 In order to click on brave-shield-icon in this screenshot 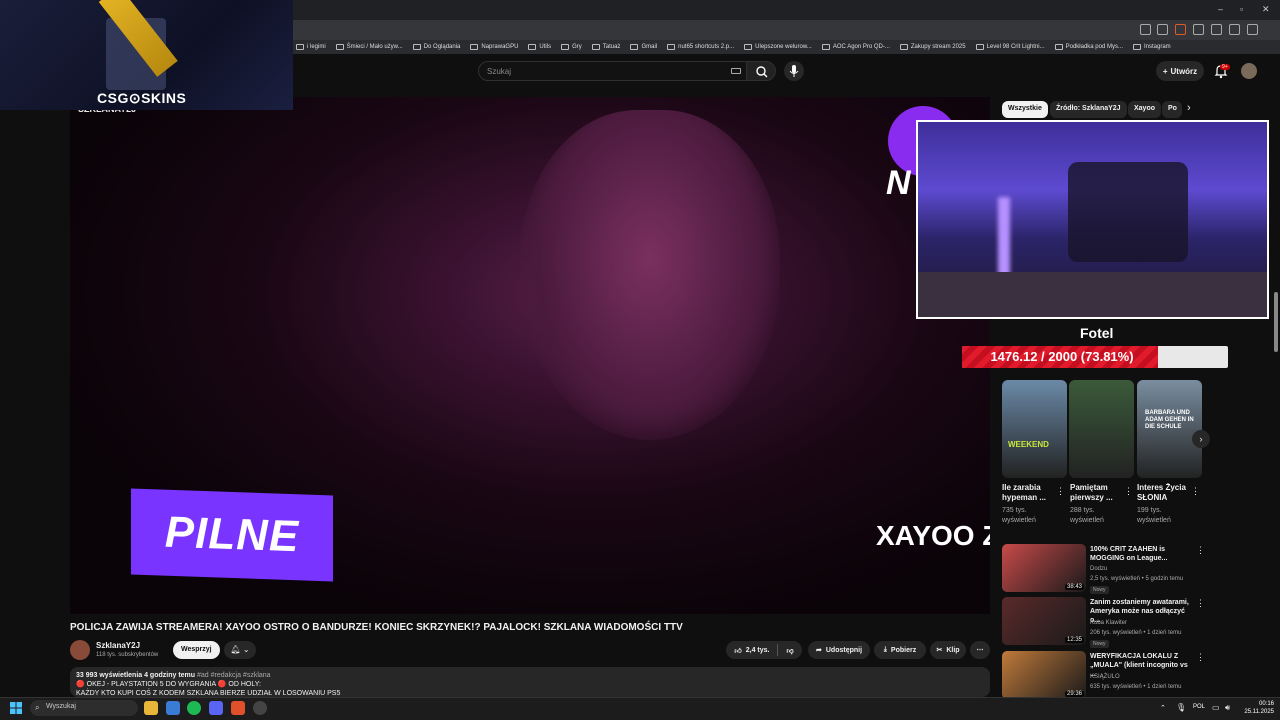, I will do `click(1180, 29)`.